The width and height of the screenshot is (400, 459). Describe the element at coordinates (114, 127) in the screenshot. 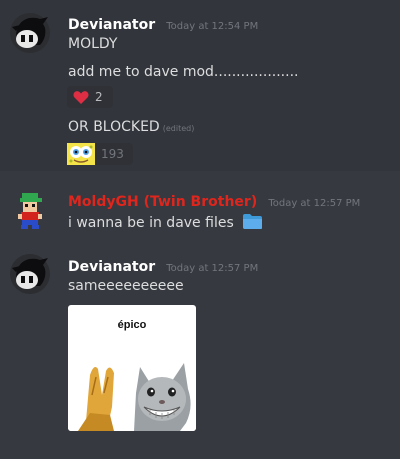

I see `message-text-content: OR BLOCKED` at that location.